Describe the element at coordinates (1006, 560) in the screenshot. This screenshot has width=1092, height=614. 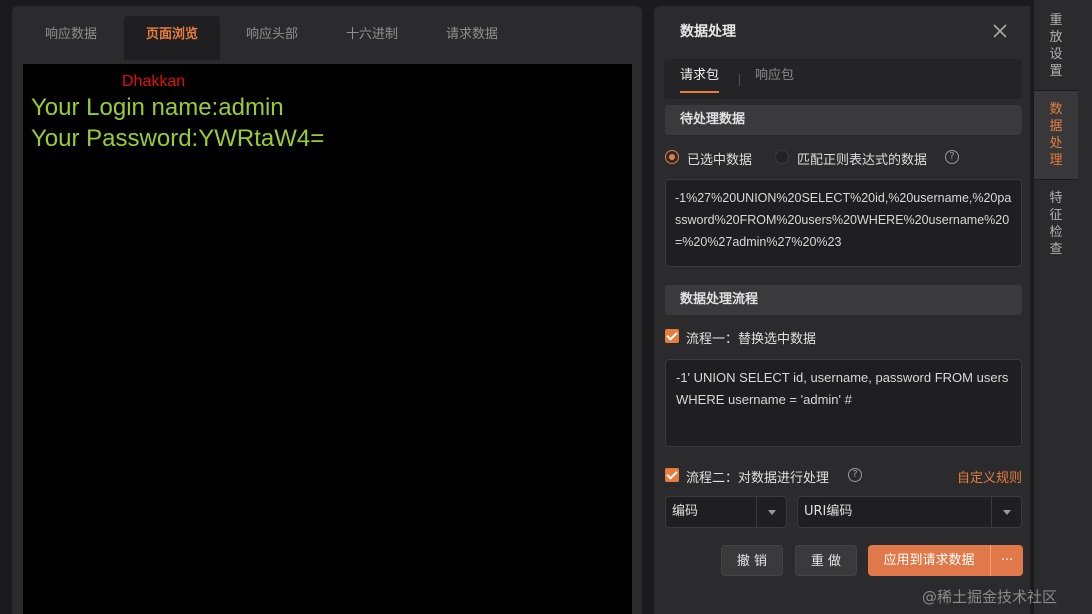
I see `more-actions-button: ···` at that location.